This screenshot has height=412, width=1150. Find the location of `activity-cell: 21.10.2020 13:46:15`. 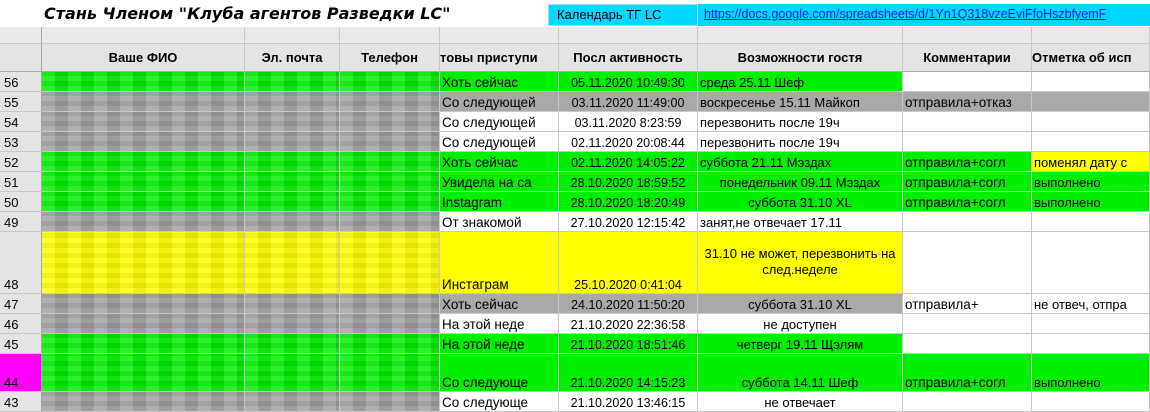

activity-cell: 21.10.2020 13:46:15 is located at coordinates (628, 402).